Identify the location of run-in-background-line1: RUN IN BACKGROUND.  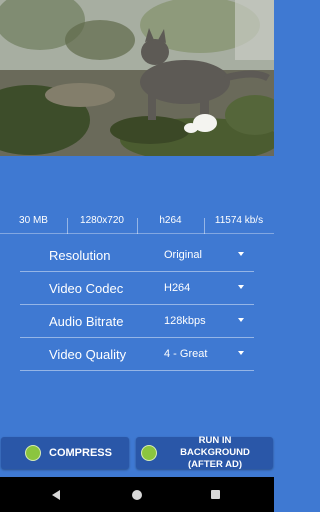
(215, 446).